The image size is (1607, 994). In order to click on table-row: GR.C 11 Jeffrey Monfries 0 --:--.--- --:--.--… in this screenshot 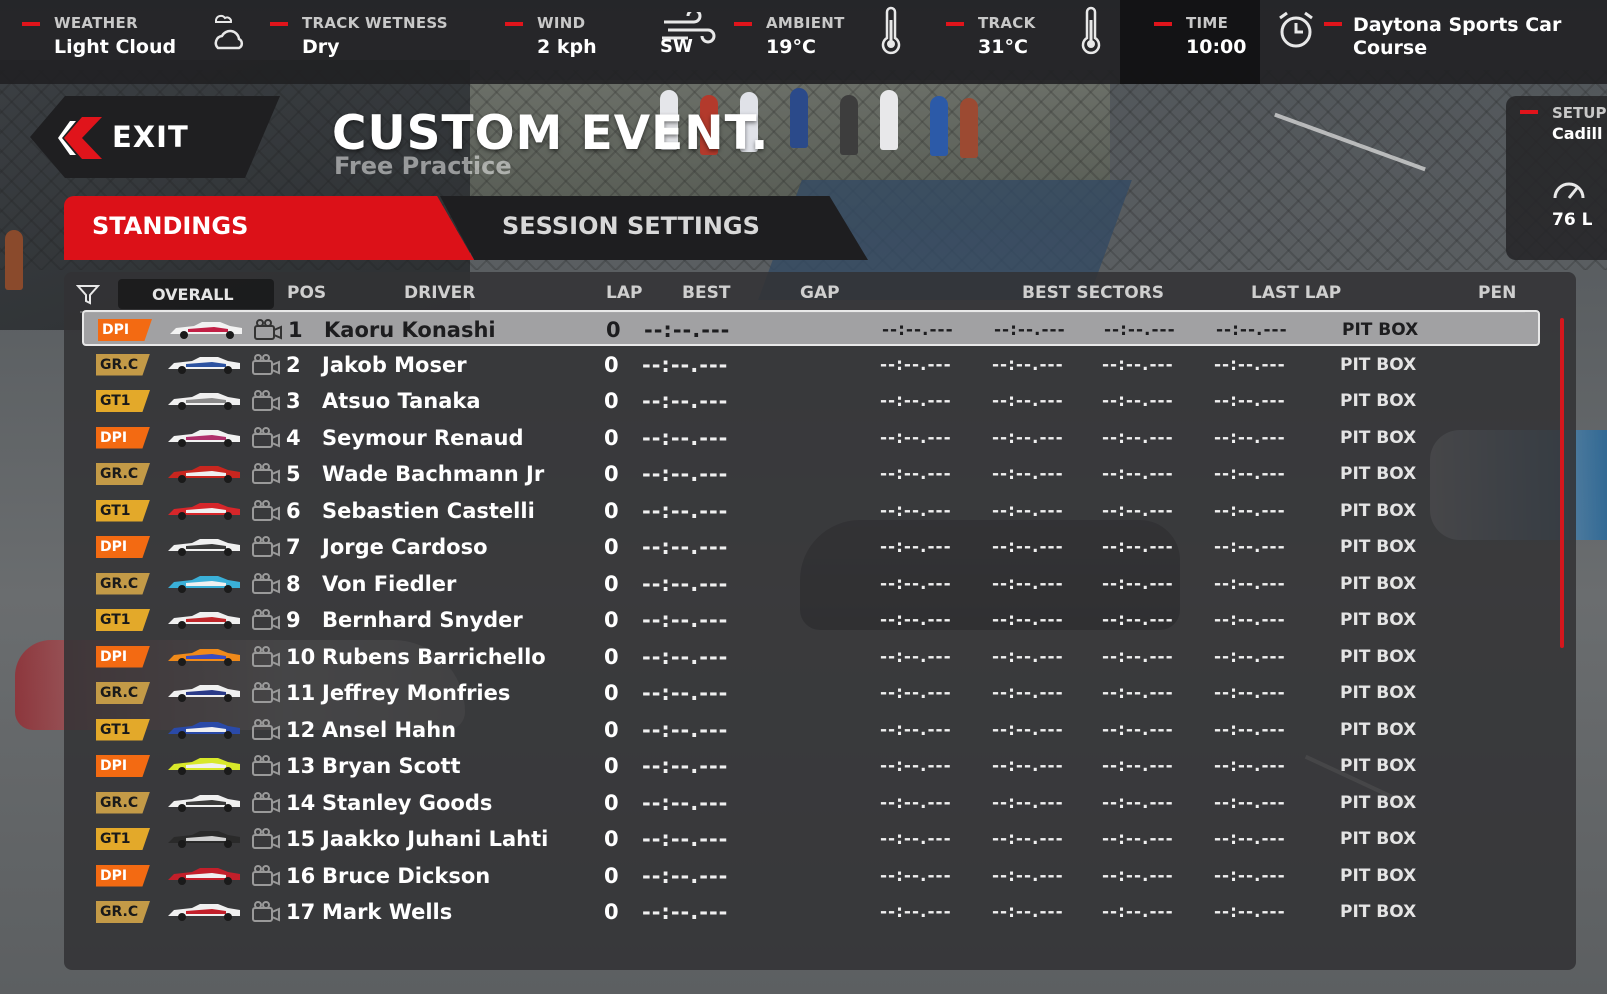, I will do `click(811, 693)`.